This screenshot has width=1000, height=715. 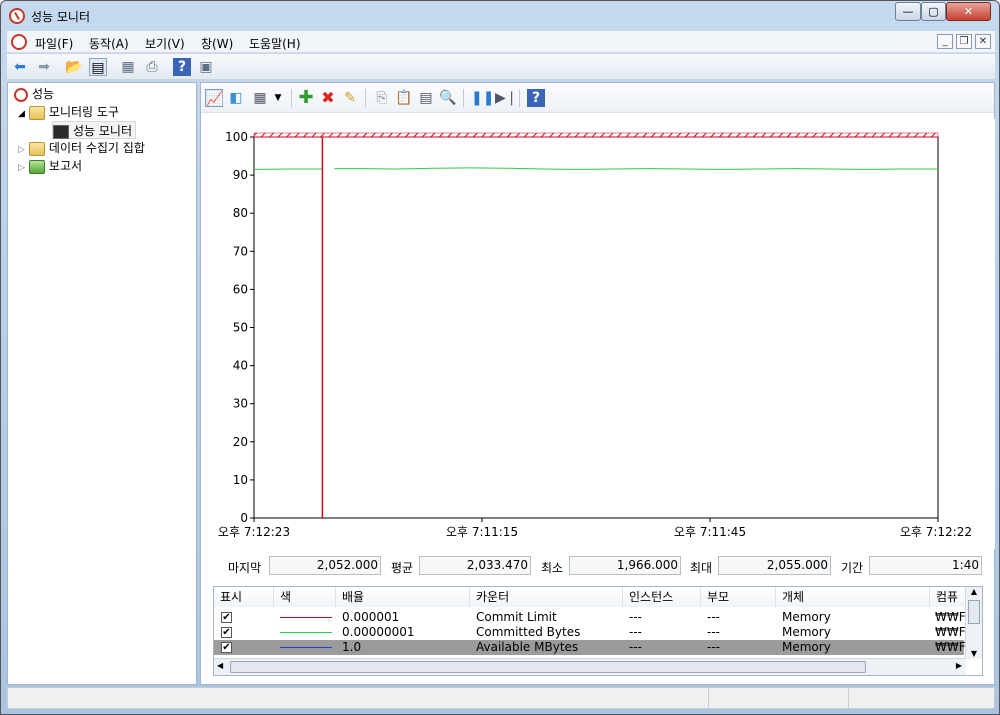 What do you see at coordinates (305, 597) in the screenshot?
I see `column-color: 색` at bounding box center [305, 597].